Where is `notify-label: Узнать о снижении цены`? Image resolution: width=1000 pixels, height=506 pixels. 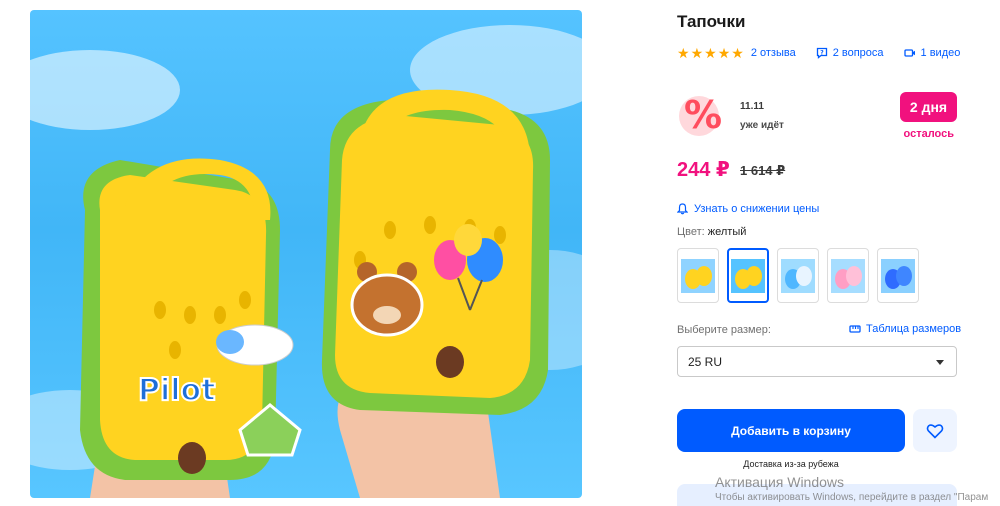
notify-label: Узнать о снижении цены is located at coordinates (757, 209).